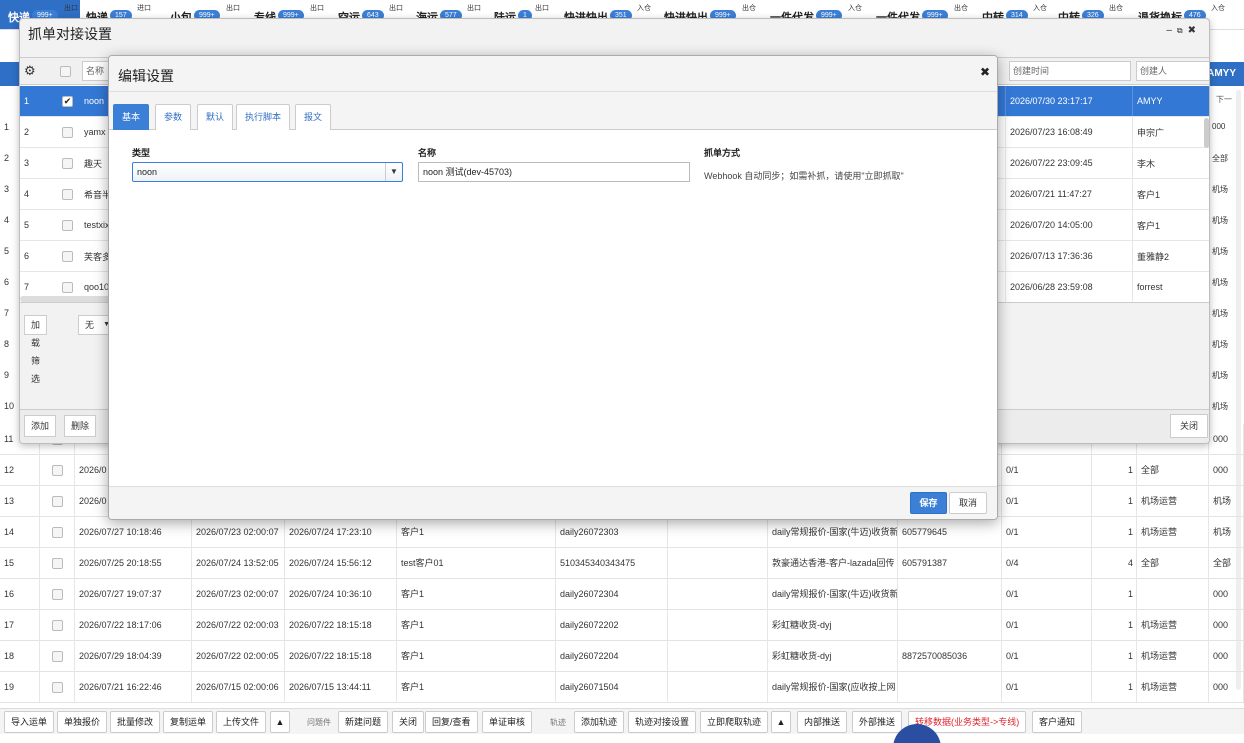 The image size is (1244, 743). Describe the element at coordinates (662, 722) in the screenshot. I see `track-settings-button: 轨迹对接设置` at that location.